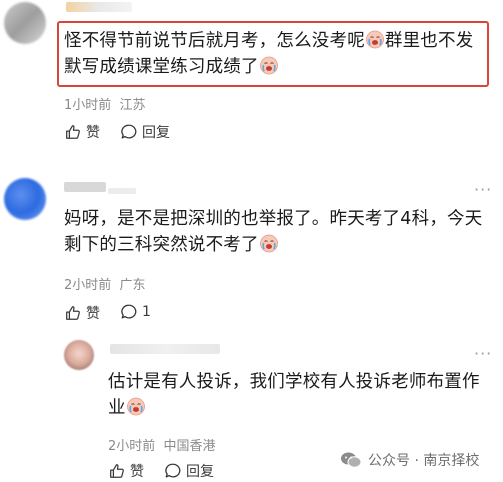 This screenshot has width=503, height=482. What do you see at coordinates (132, 446) in the screenshot?
I see `reply-time: 2小时前` at bounding box center [132, 446].